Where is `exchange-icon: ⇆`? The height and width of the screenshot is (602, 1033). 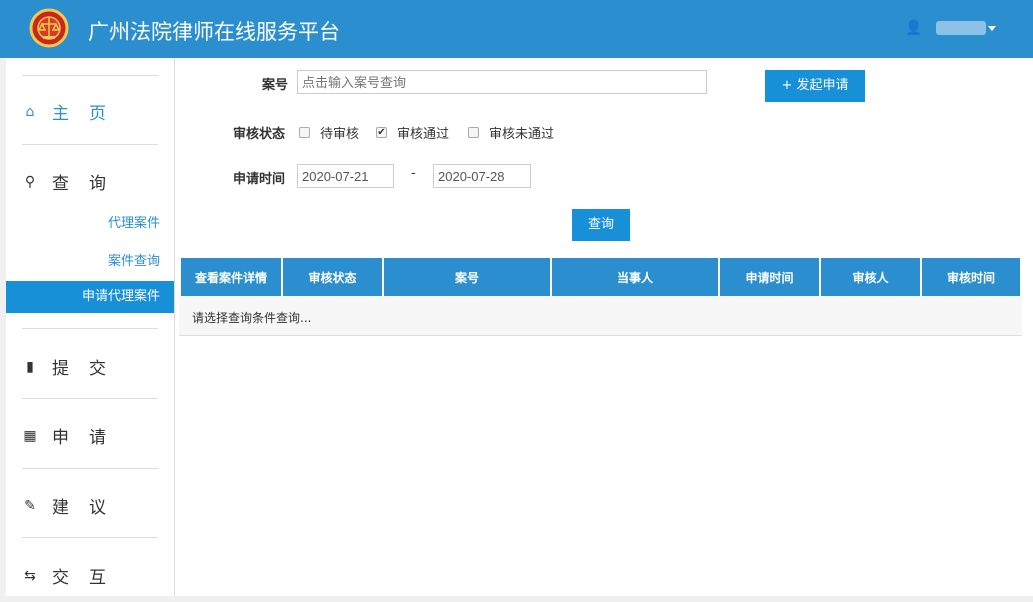 exchange-icon: ⇆ is located at coordinates (30, 575).